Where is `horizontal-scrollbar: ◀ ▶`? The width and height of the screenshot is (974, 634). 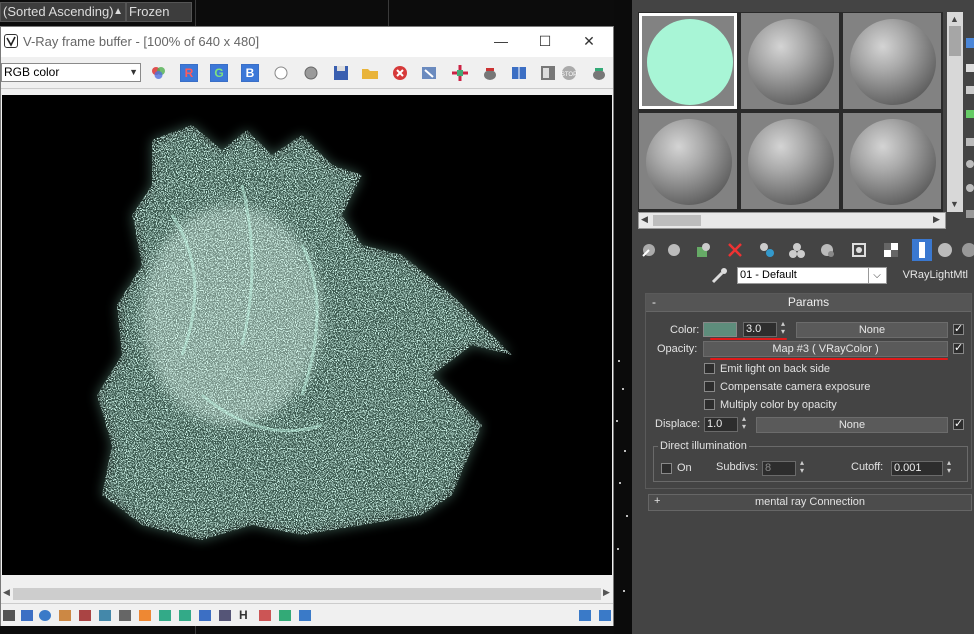
horizontal-scrollbar: ◀ ▶ is located at coordinates (307, 594).